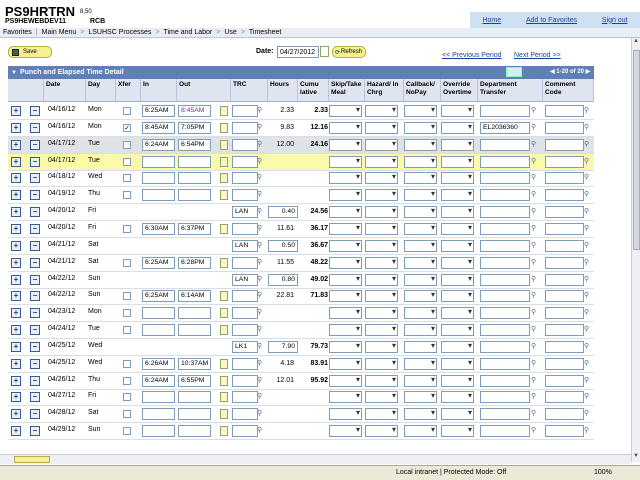 The height and width of the screenshot is (480, 640). I want to click on scroll-up-icon: ▲, so click(636, 42).